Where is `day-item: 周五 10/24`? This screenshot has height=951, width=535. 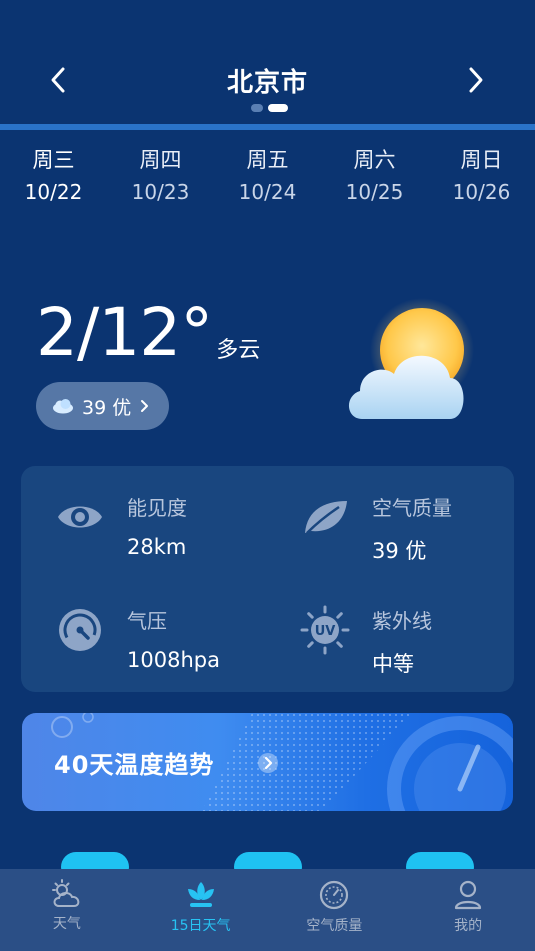 day-item: 周五 10/24 is located at coordinates (267, 171).